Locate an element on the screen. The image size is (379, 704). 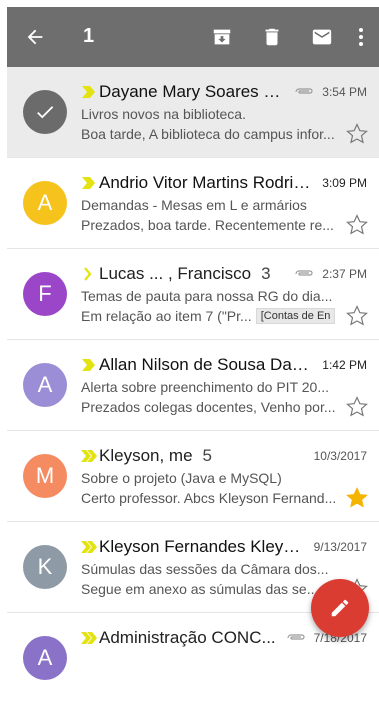
delete-icon is located at coordinates (272, 37).